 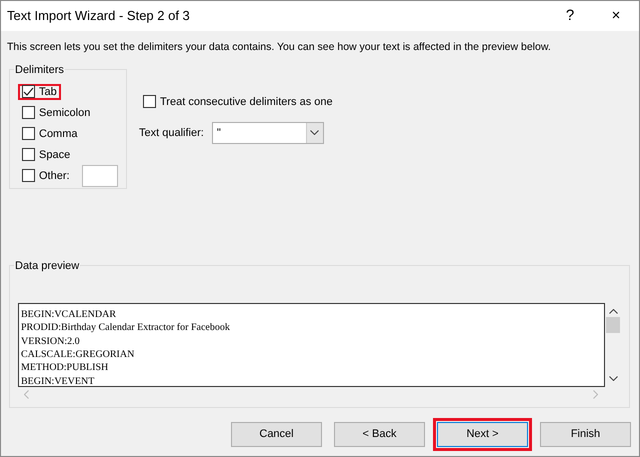 What do you see at coordinates (100, 175) in the screenshot?
I see `other-field` at bounding box center [100, 175].